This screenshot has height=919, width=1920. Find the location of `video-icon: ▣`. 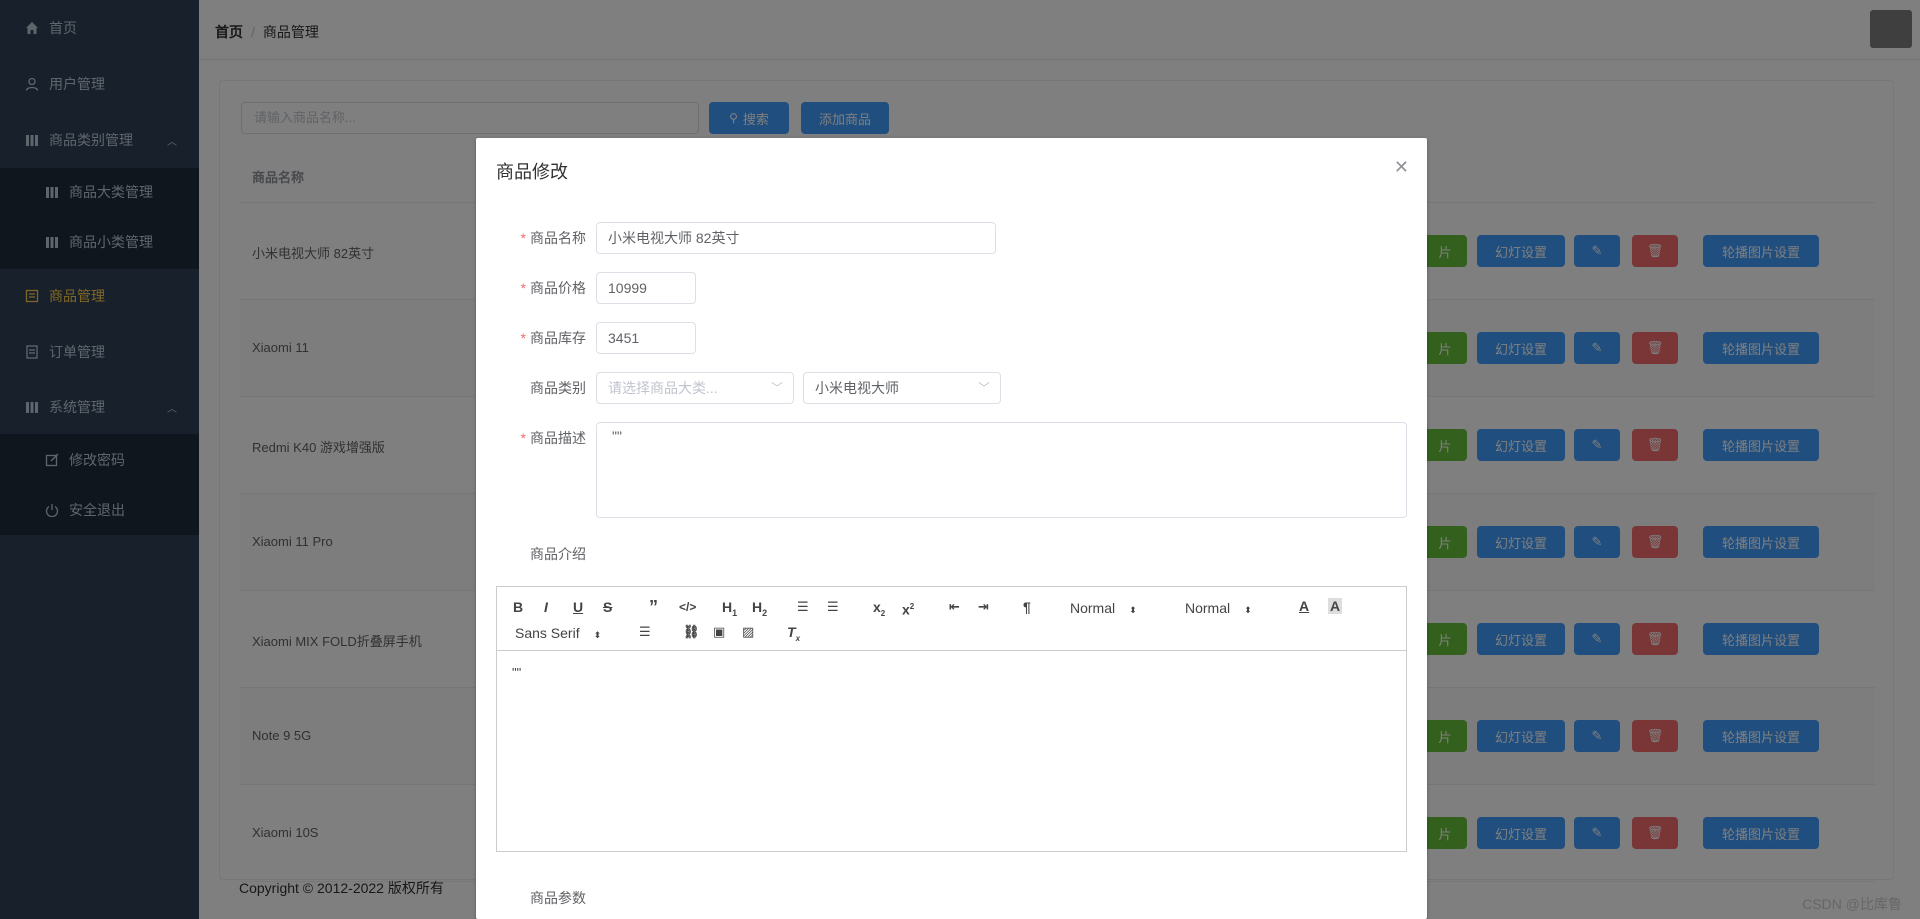

video-icon: ▣ is located at coordinates (719, 632).